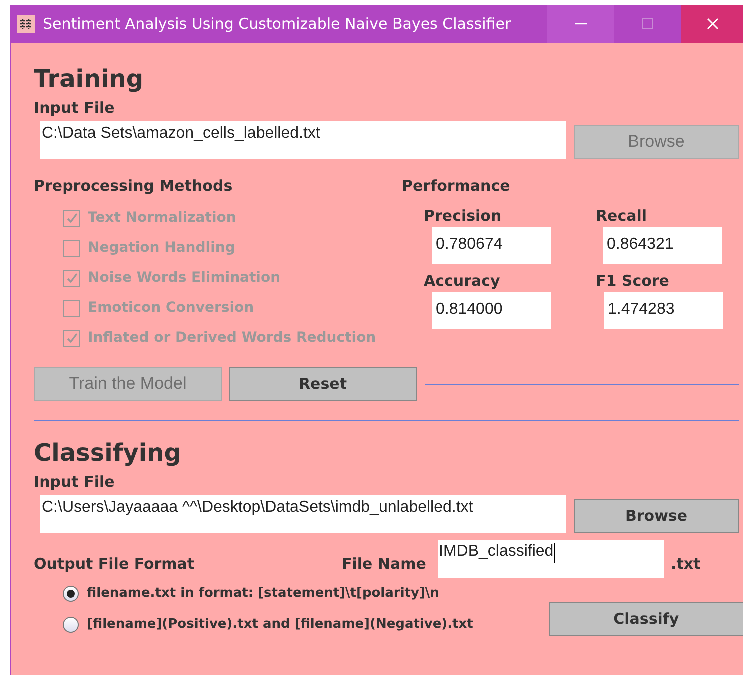 This screenshot has width=743, height=675. Describe the element at coordinates (662, 245) in the screenshot. I see `metric-field: 0.864321` at that location.